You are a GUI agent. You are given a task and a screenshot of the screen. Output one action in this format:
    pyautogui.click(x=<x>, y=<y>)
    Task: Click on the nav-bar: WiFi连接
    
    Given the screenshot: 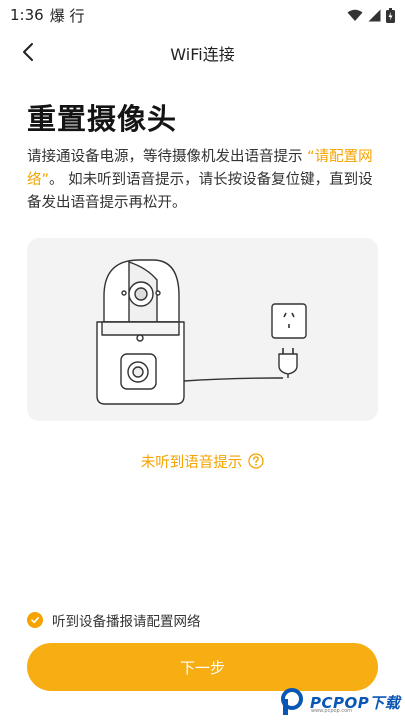 What is the action you would take?
    pyautogui.click(x=202, y=53)
    